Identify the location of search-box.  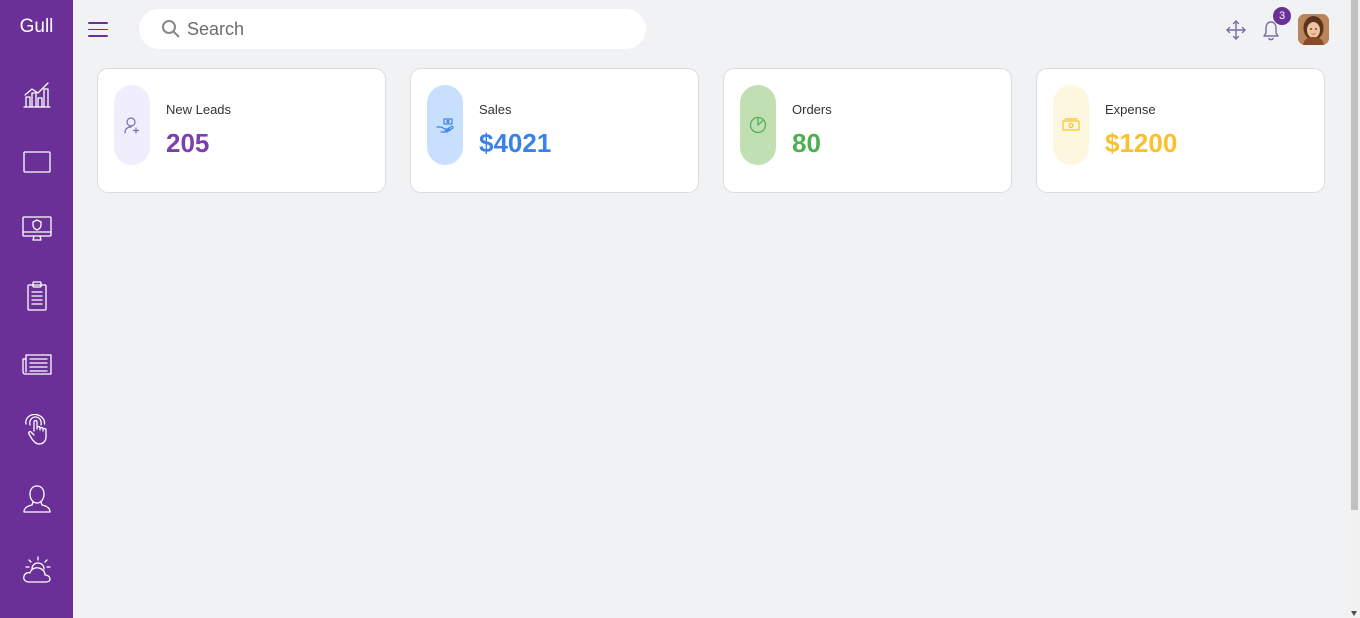
(392, 29).